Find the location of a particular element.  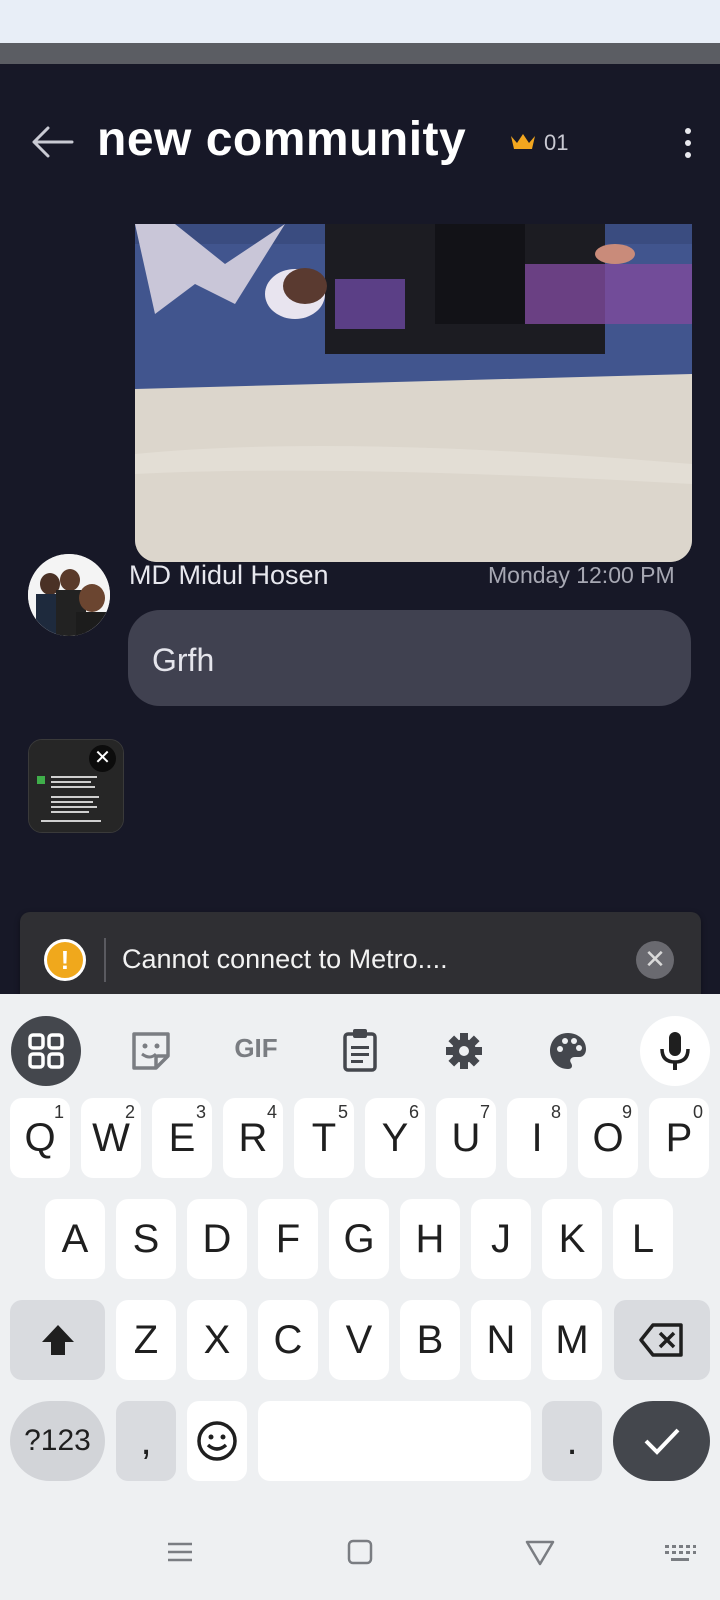

key-e: E3 is located at coordinates (182, 1138).